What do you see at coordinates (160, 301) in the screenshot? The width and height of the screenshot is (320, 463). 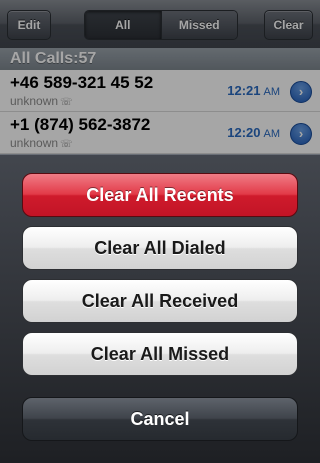 I see `clear-all-received-button: Clear All Received` at bounding box center [160, 301].